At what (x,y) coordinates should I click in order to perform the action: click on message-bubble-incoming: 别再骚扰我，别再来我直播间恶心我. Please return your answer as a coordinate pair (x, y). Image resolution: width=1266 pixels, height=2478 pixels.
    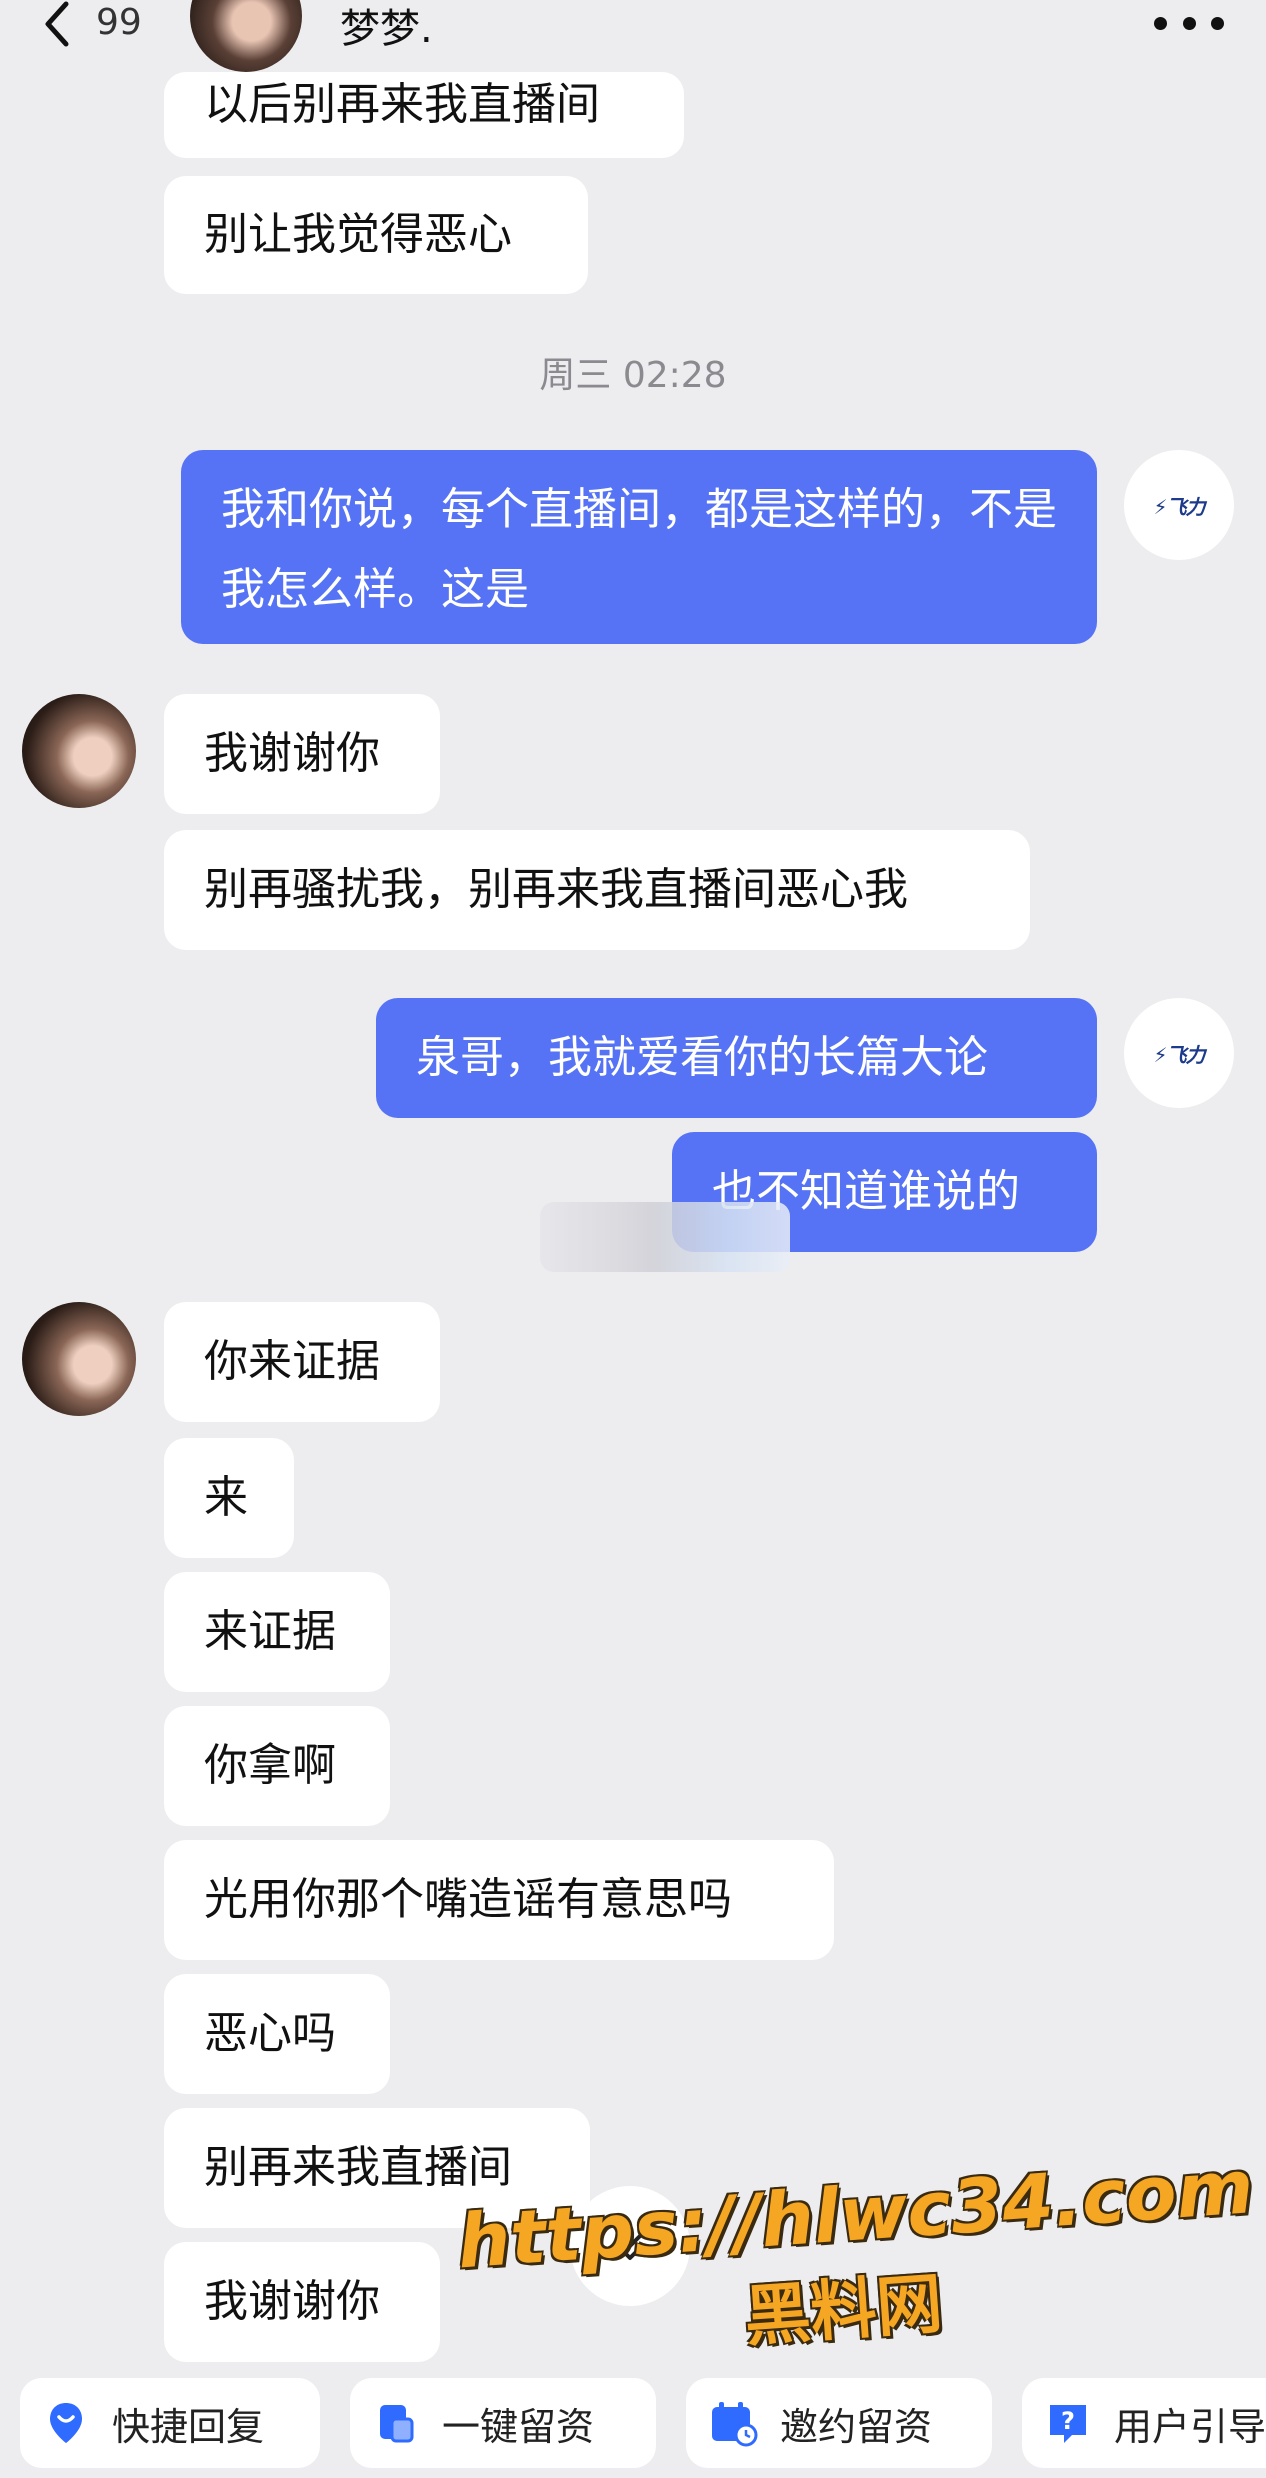
    Looking at the image, I should click on (597, 890).